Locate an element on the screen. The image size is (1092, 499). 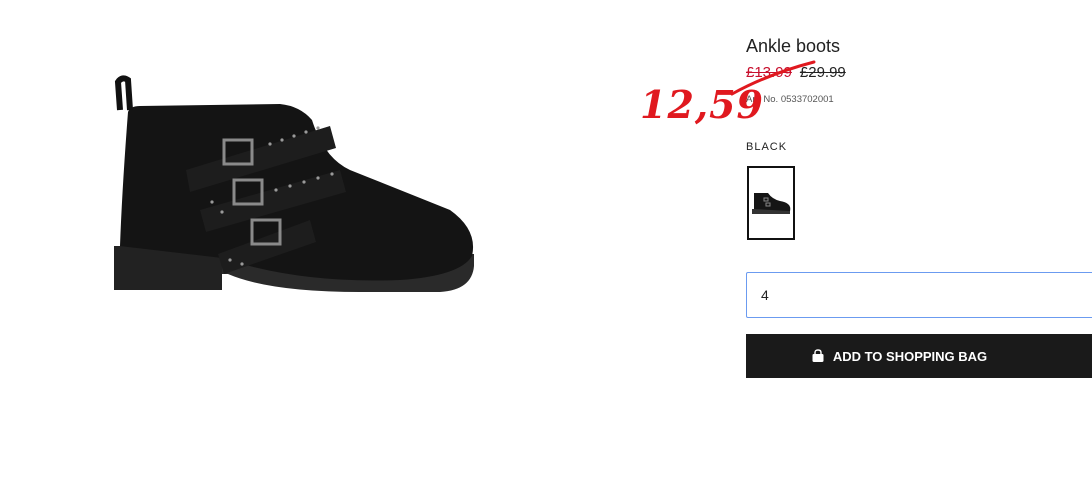
sale-price: £13.99 is located at coordinates (769, 72).